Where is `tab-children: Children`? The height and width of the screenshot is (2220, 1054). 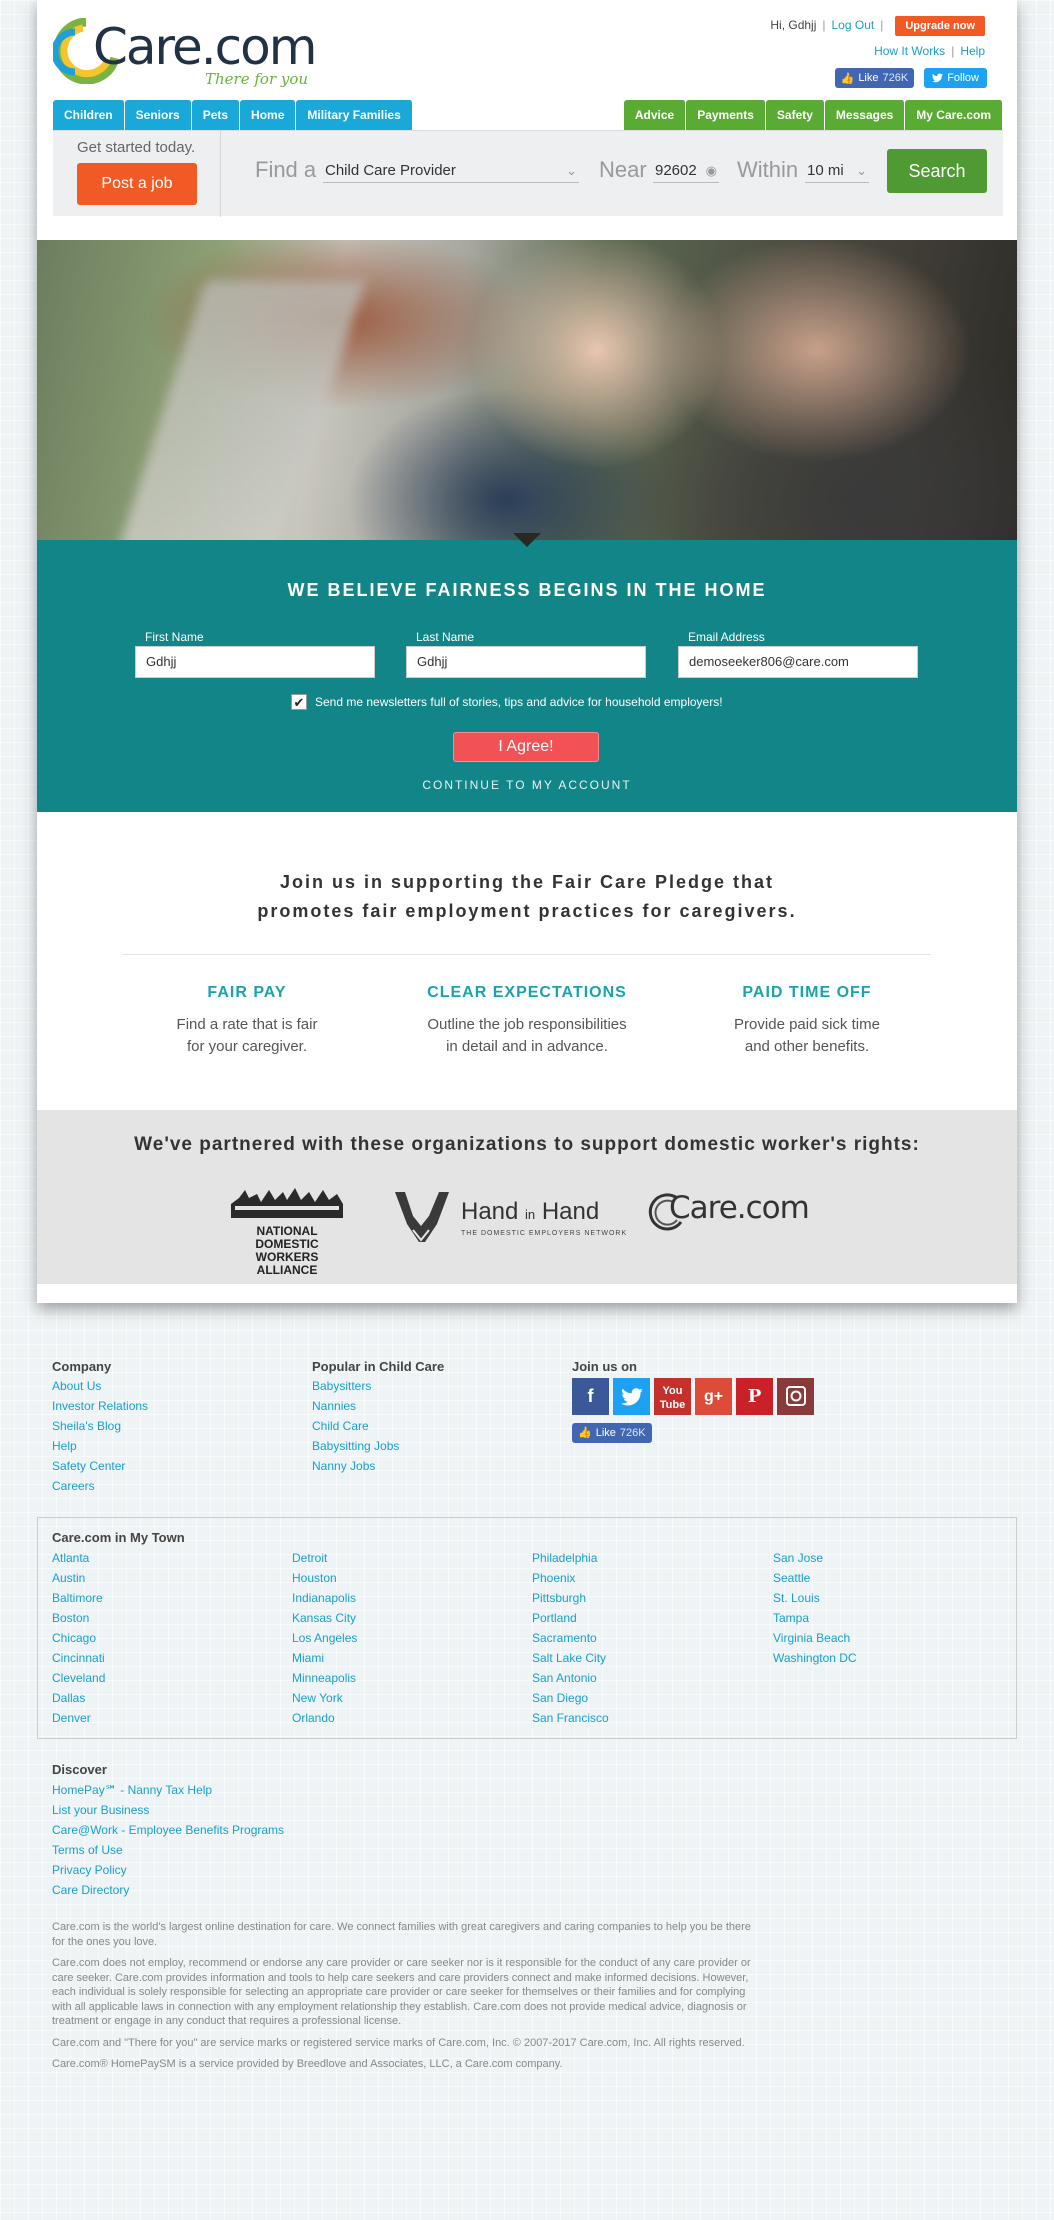
tab-children: Children is located at coordinates (89, 115).